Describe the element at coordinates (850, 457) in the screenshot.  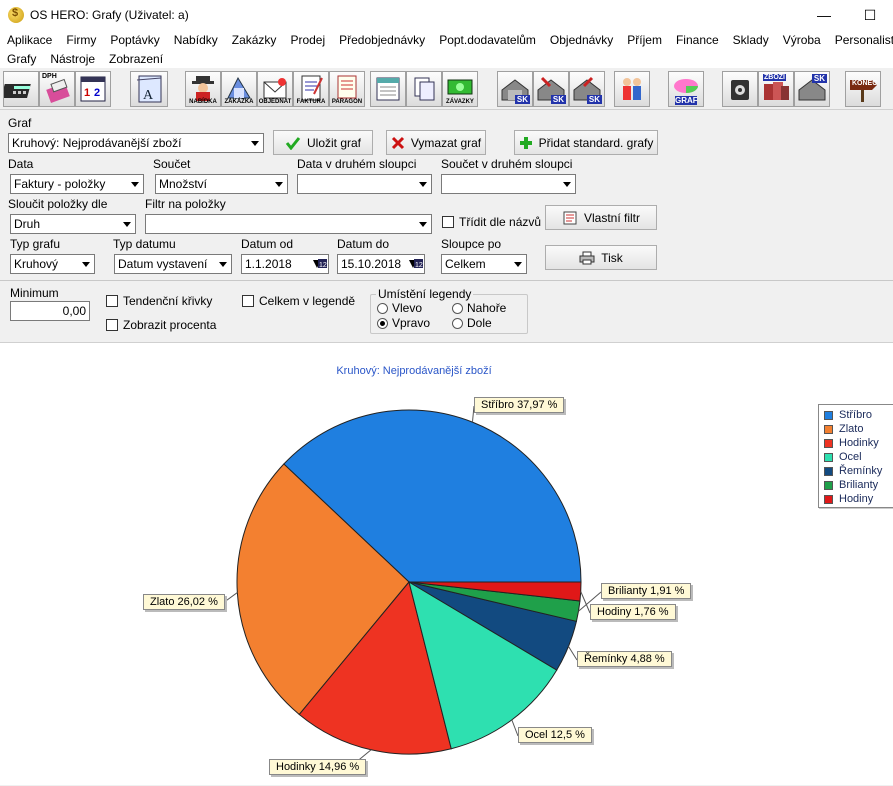
I see `legend-label: Ocel` at that location.